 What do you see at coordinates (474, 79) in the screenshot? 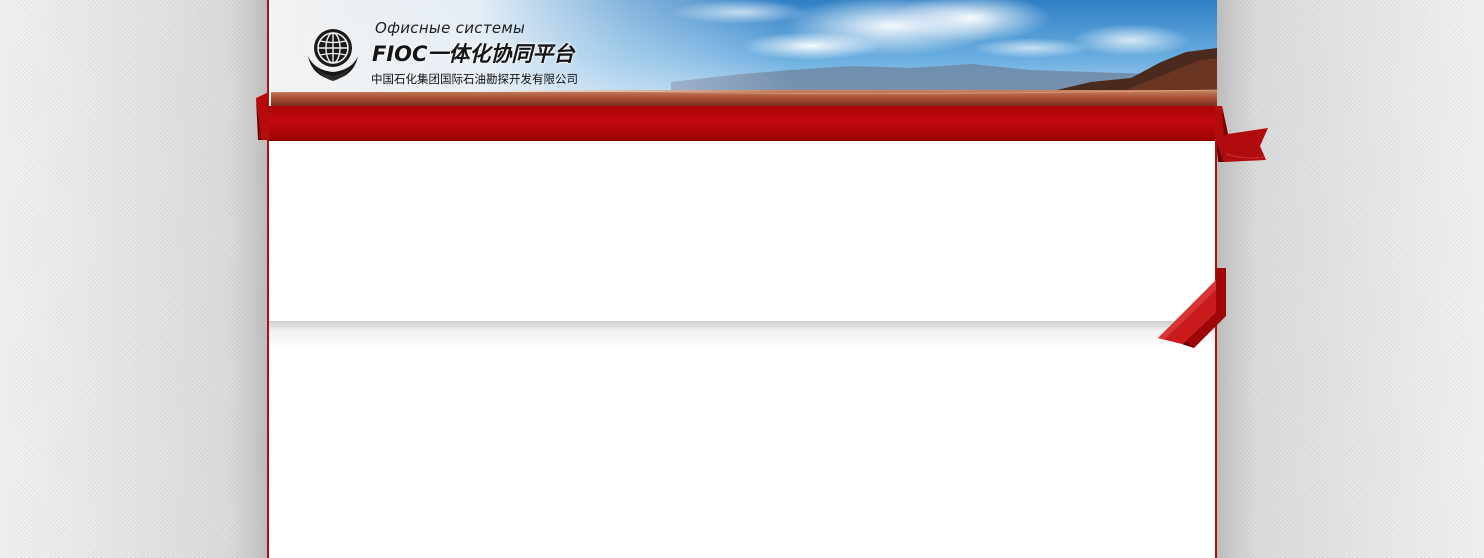
I see `company-name: 中国石化集团国际石油勘探开发有限公司` at bounding box center [474, 79].